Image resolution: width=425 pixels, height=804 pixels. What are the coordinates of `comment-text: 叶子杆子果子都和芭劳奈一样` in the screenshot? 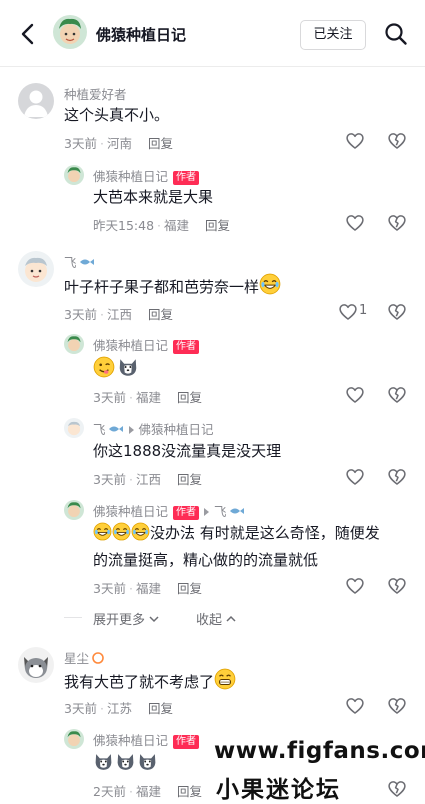 It's located at (172, 286).